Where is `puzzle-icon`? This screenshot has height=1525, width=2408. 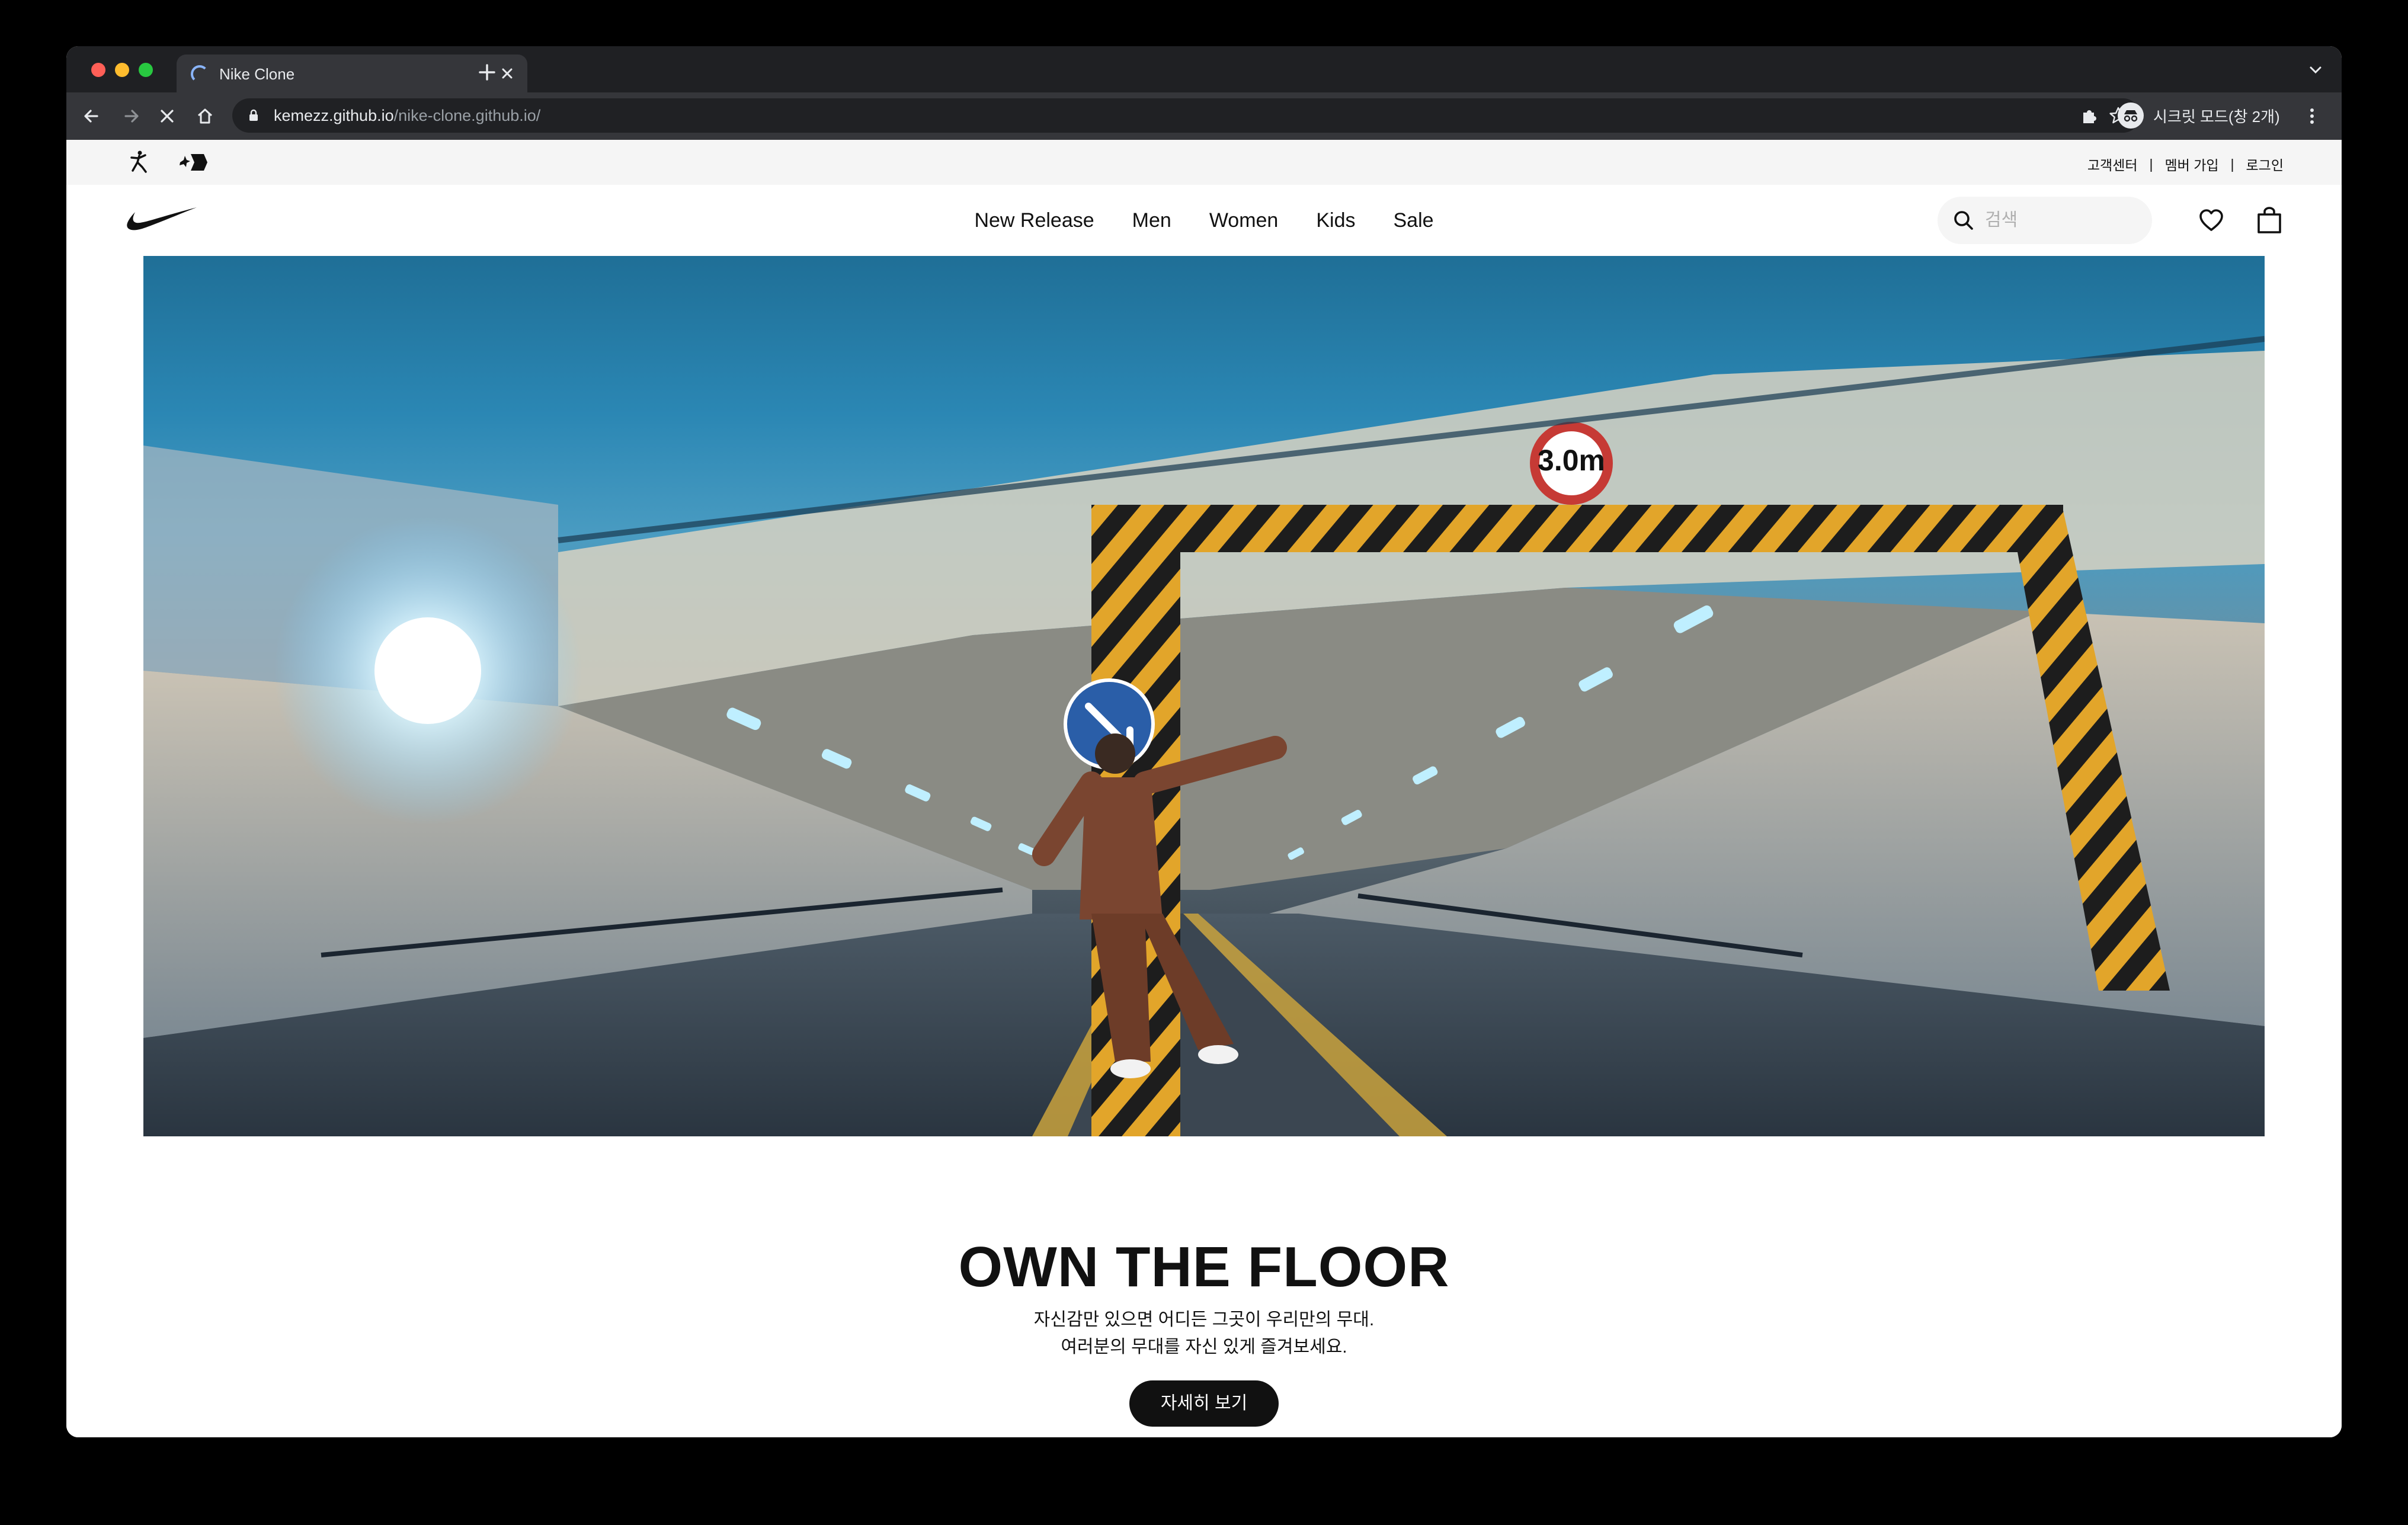
puzzle-icon is located at coordinates (2089, 116).